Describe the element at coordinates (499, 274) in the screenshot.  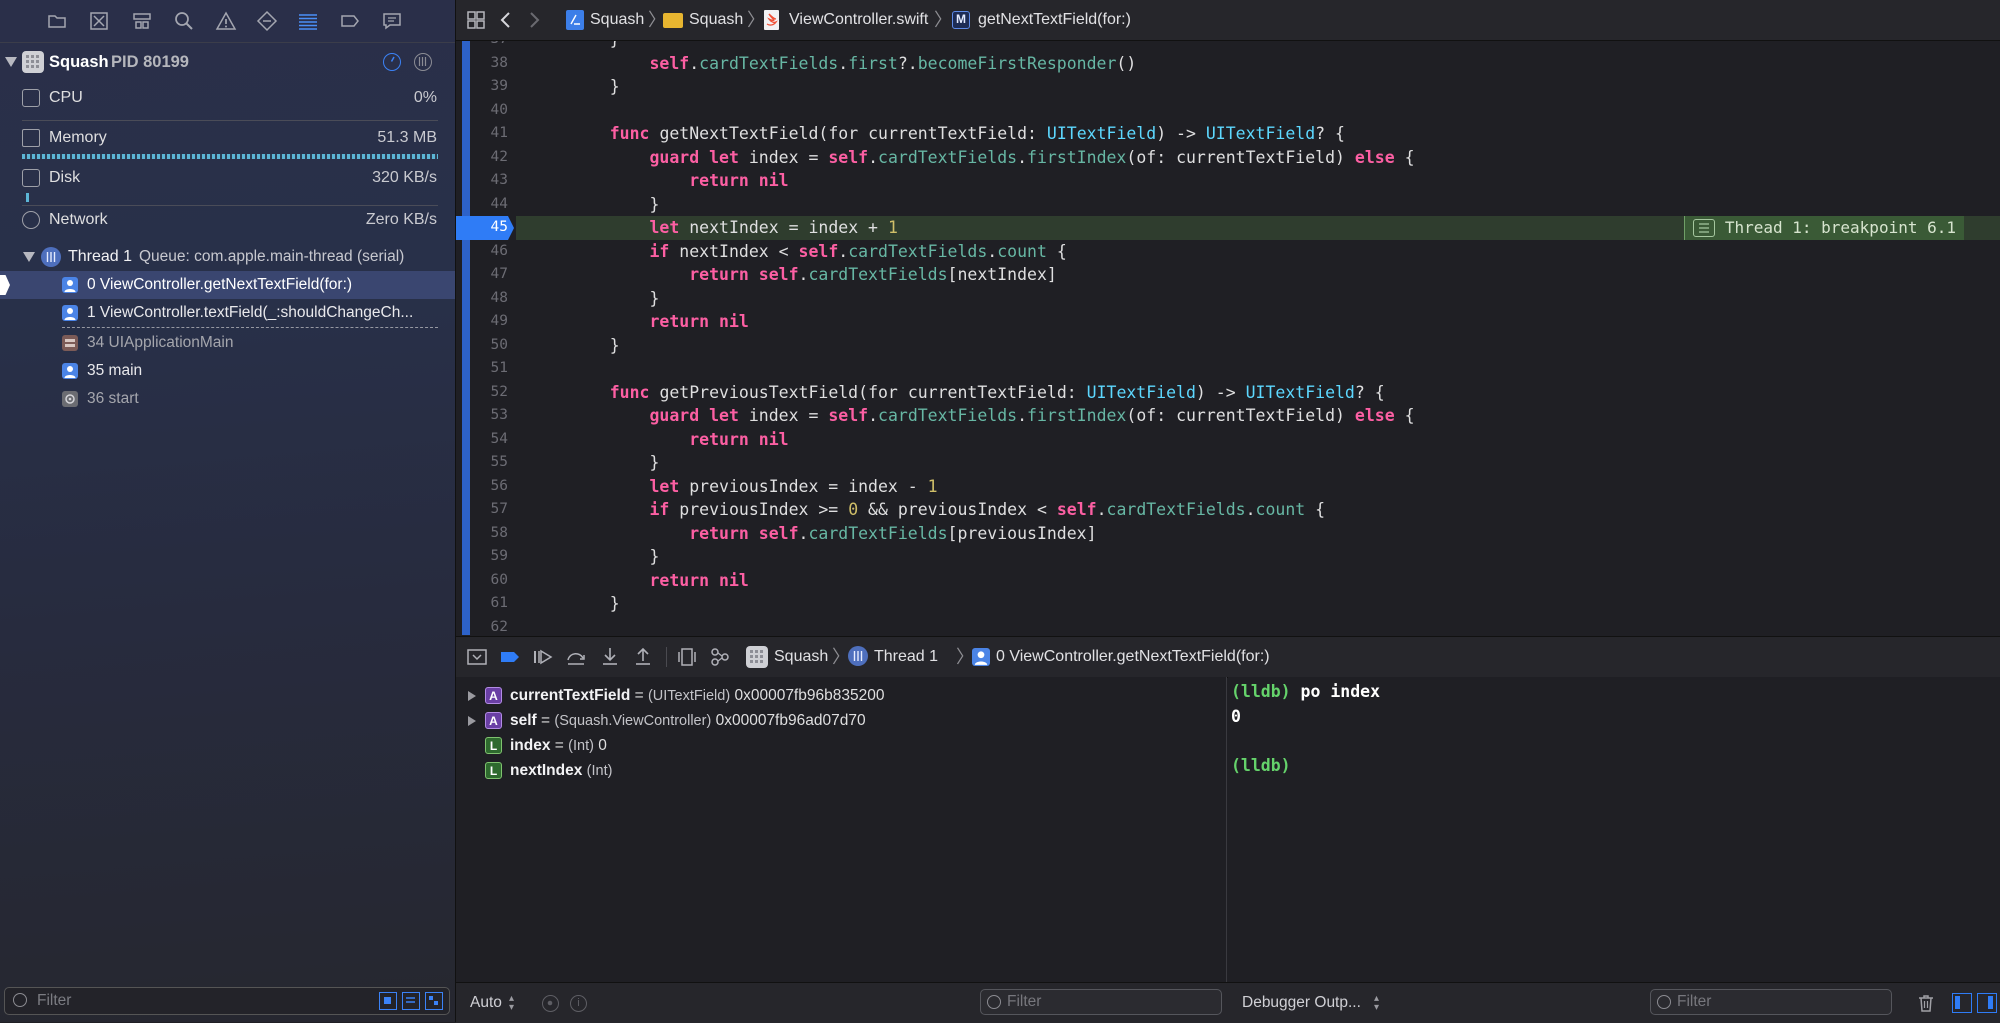
I see `line-number: 47` at that location.